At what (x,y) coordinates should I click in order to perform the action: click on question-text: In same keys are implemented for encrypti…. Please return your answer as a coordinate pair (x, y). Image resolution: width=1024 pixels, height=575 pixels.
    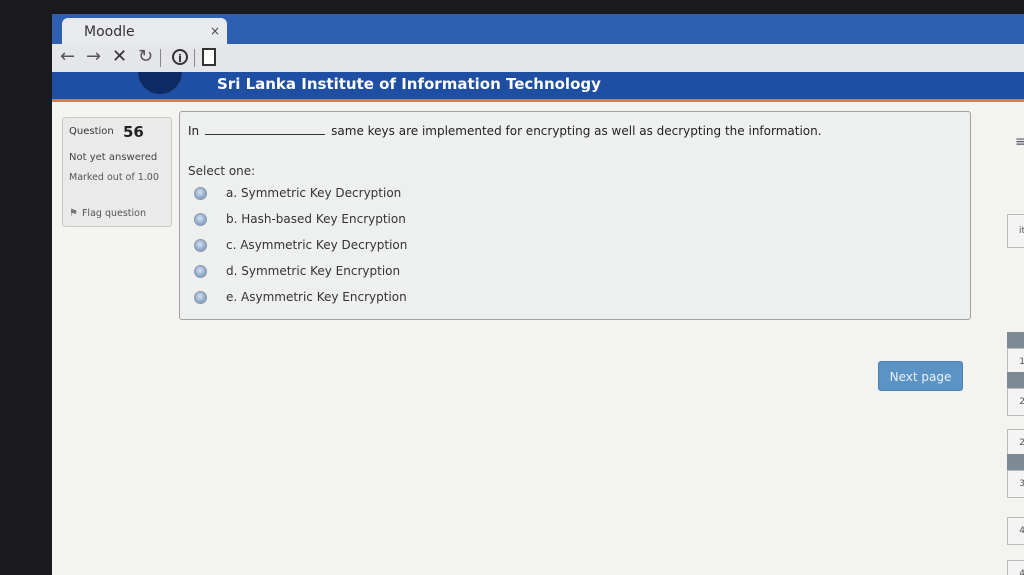
    Looking at the image, I should click on (505, 131).